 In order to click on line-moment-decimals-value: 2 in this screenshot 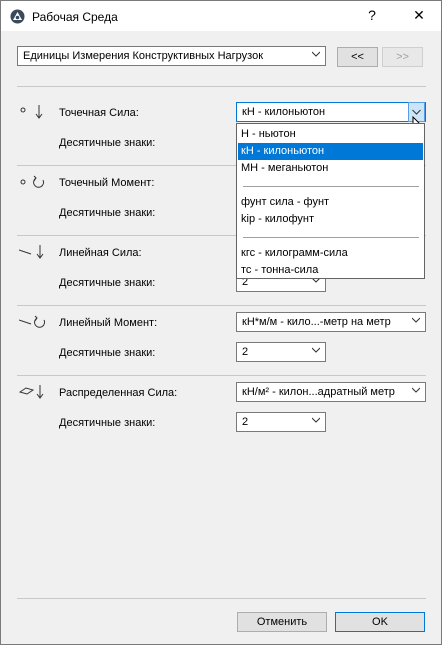, I will do `click(245, 352)`.